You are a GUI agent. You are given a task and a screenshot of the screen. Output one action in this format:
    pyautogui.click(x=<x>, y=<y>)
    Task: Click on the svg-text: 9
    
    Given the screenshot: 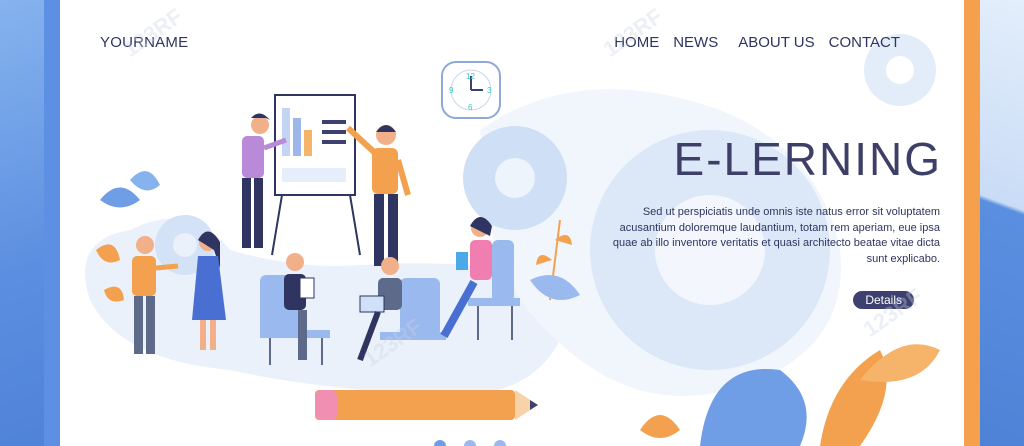 What is the action you would take?
    pyautogui.click(x=451, y=90)
    